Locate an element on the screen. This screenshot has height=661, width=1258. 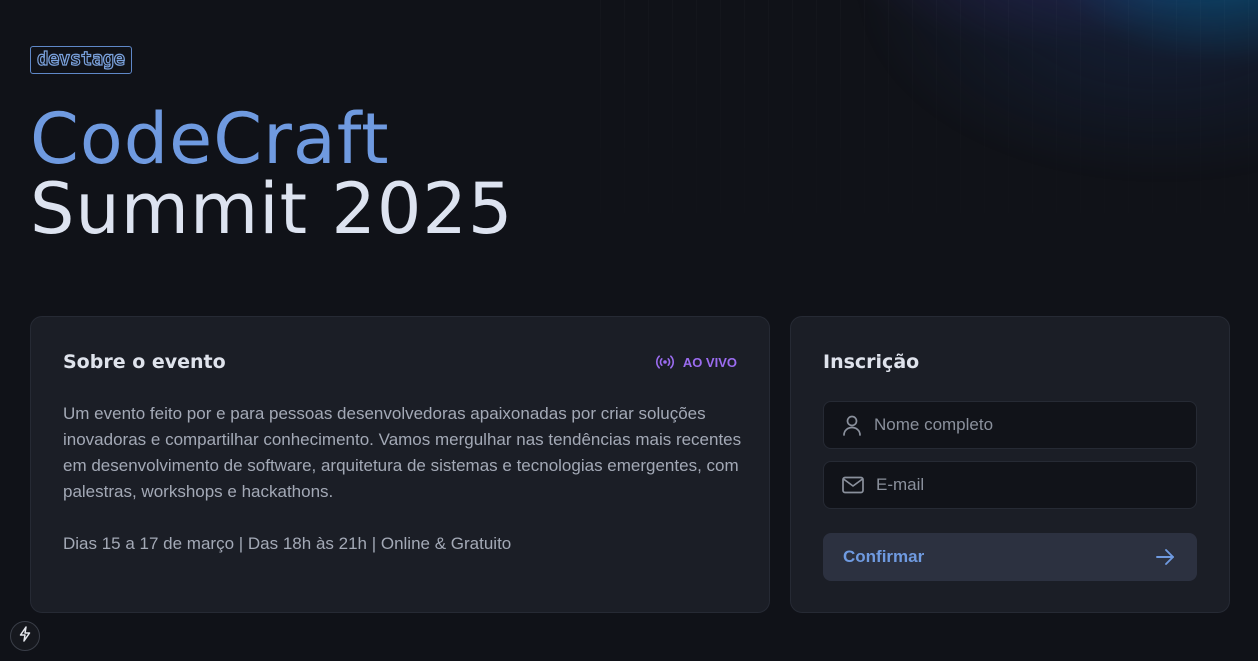
live-badge: AO VIVO is located at coordinates (696, 362).